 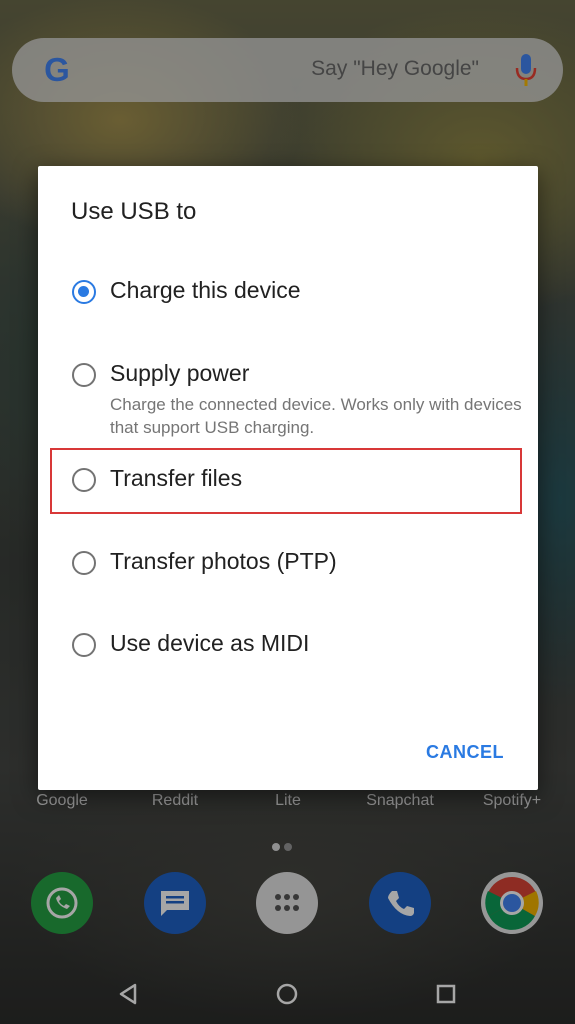 What do you see at coordinates (176, 478) in the screenshot?
I see `option-label: Transfer files` at bounding box center [176, 478].